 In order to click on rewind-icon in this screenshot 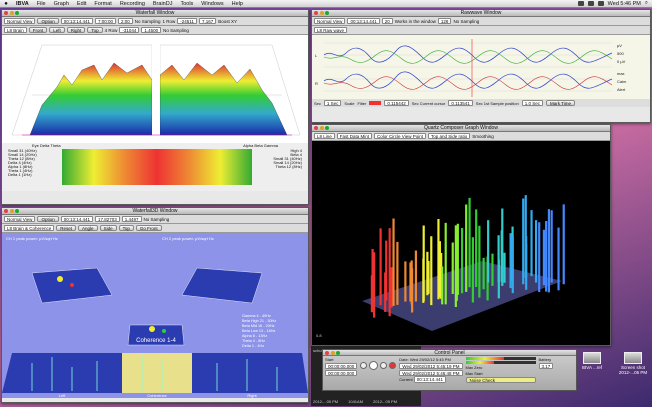, I will do `click(364, 365)`.